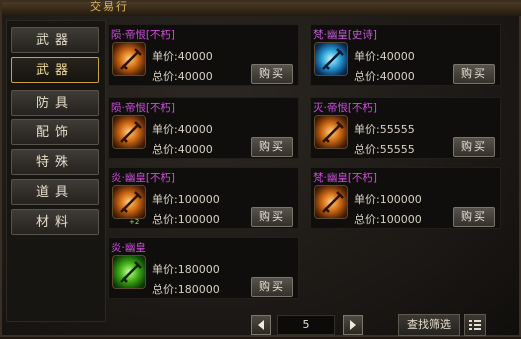 The image size is (521, 339). What do you see at coordinates (55, 40) in the screenshot?
I see `category-weapon: 武器` at bounding box center [55, 40].